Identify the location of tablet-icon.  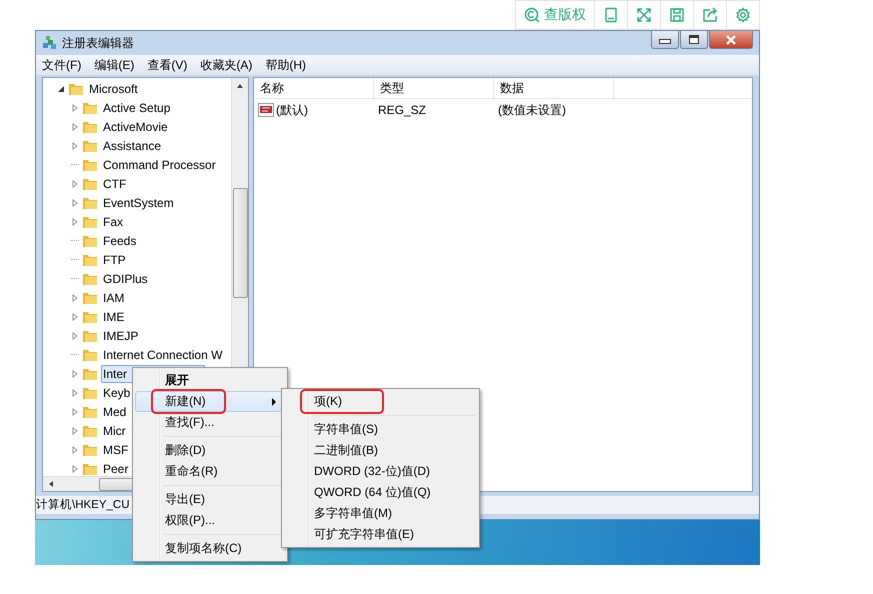
(611, 15).